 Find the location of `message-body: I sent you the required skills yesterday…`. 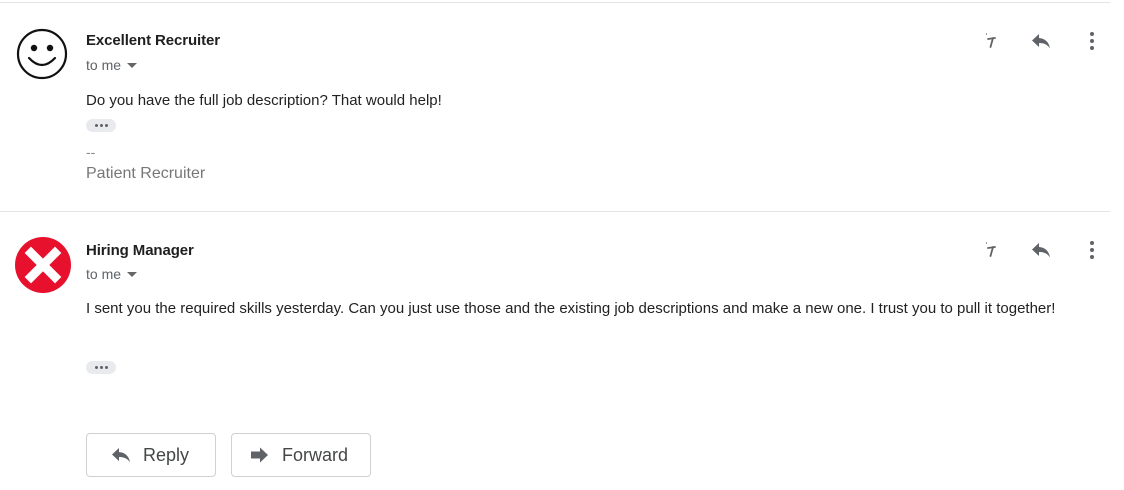

message-body: I sent you the required skills yesterday… is located at coordinates (571, 308).